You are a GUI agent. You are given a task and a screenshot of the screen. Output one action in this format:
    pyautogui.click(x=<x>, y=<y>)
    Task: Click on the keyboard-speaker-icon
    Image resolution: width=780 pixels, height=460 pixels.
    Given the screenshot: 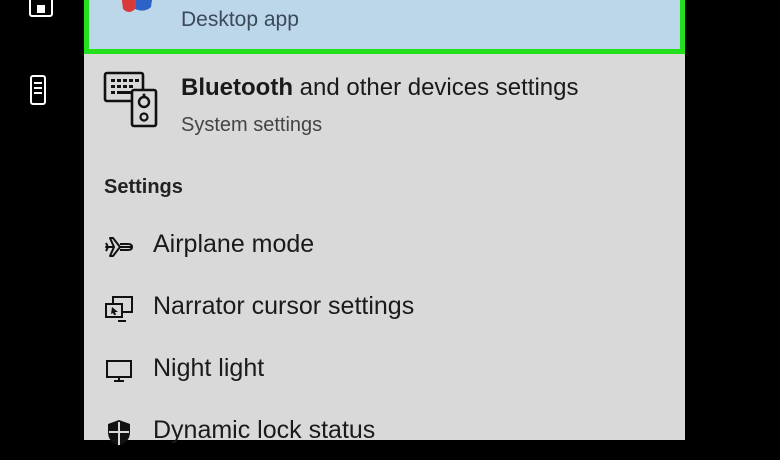 What is the action you would take?
    pyautogui.click(x=132, y=102)
    